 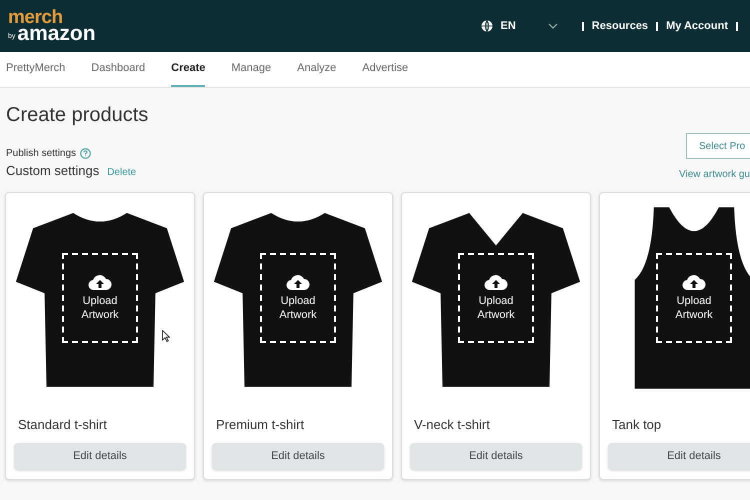 I want to click on product-card: Upload Artwork V-neck t-shirt Edit details, so click(x=496, y=336).